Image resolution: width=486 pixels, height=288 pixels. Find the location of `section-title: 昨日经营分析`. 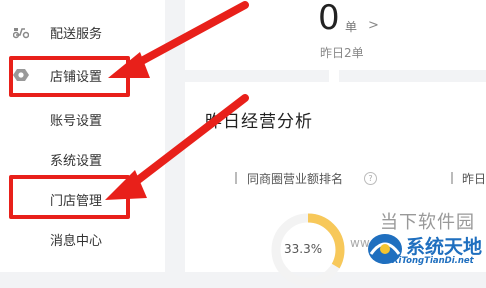

section-title: 昨日经营分析 is located at coordinates (259, 122).